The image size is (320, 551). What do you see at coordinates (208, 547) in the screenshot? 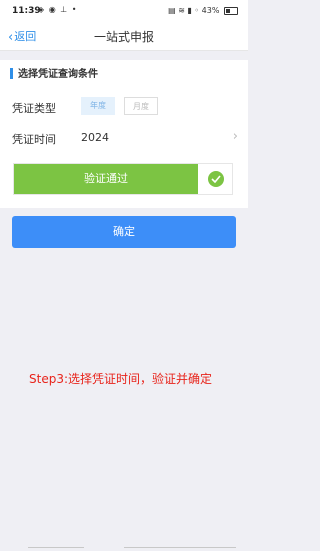
I see `bottom-divider-right` at bounding box center [208, 547].